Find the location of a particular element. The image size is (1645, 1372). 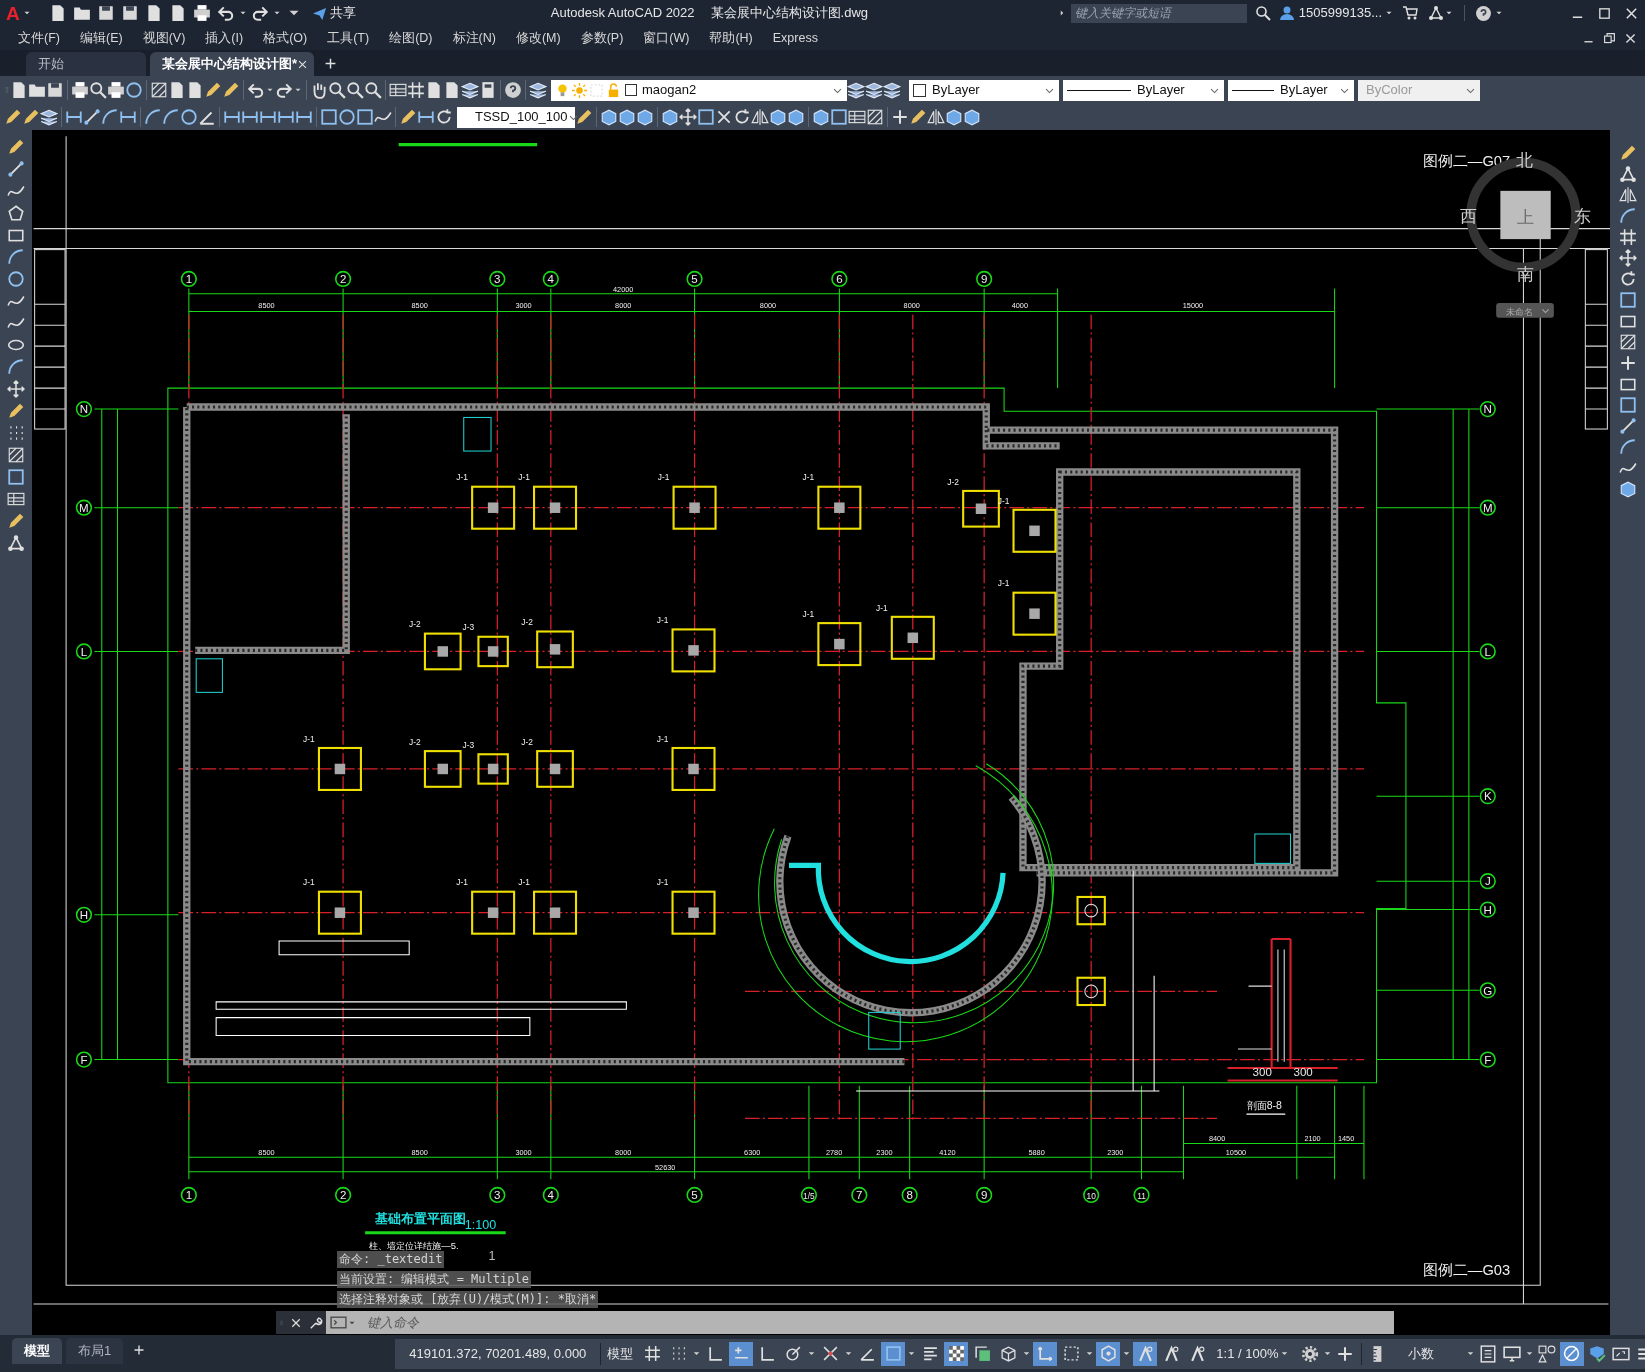

command-input: 键入命令 is located at coordinates (876, 1322).